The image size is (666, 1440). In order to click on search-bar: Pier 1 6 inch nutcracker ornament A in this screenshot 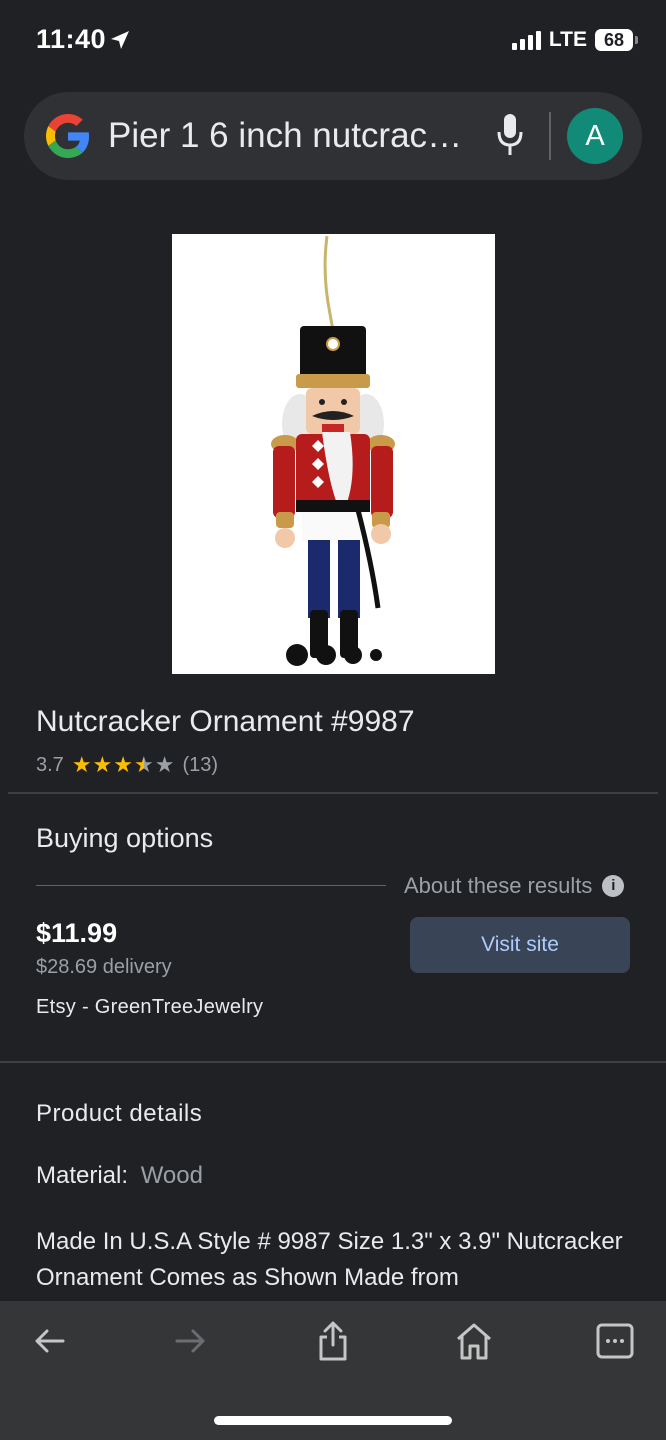, I will do `click(333, 136)`.